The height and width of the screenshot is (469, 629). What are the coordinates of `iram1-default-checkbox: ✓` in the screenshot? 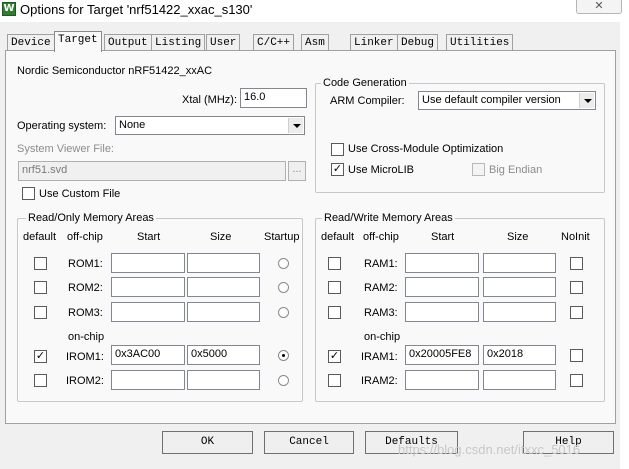 It's located at (334, 356).